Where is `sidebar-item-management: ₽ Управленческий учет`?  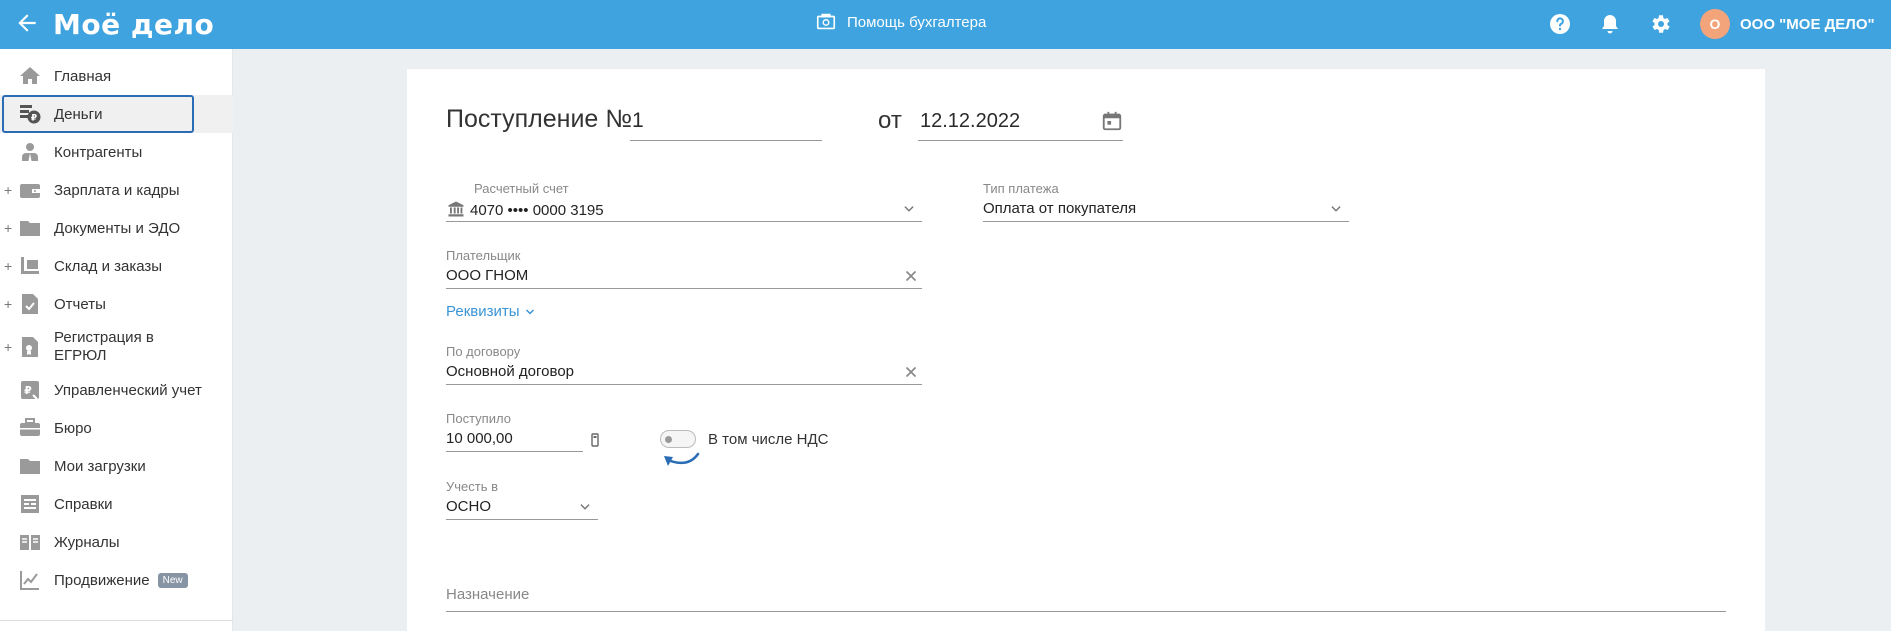 sidebar-item-management: ₽ Управленческий учет is located at coordinates (116, 390).